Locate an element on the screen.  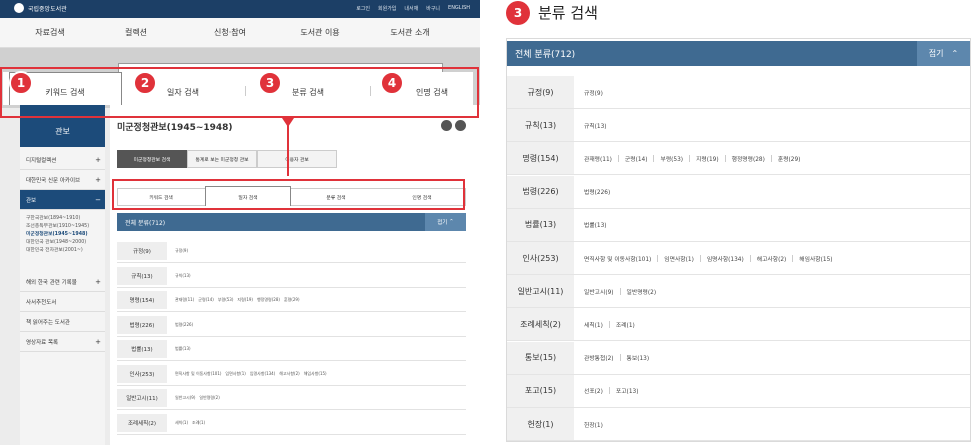
subcategory-link: 임면사항(1) is located at coordinates (679, 258).